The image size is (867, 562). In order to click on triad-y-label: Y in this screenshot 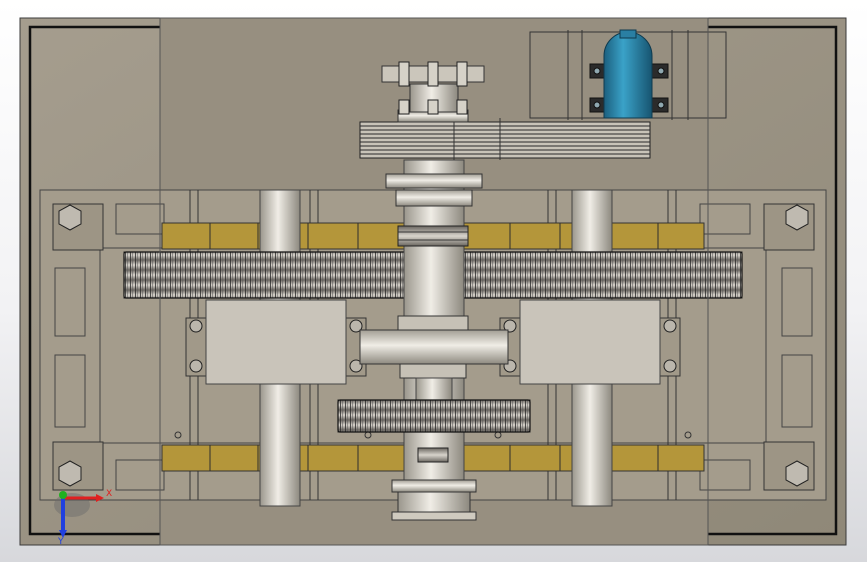, I will do `click(60, 542)`.